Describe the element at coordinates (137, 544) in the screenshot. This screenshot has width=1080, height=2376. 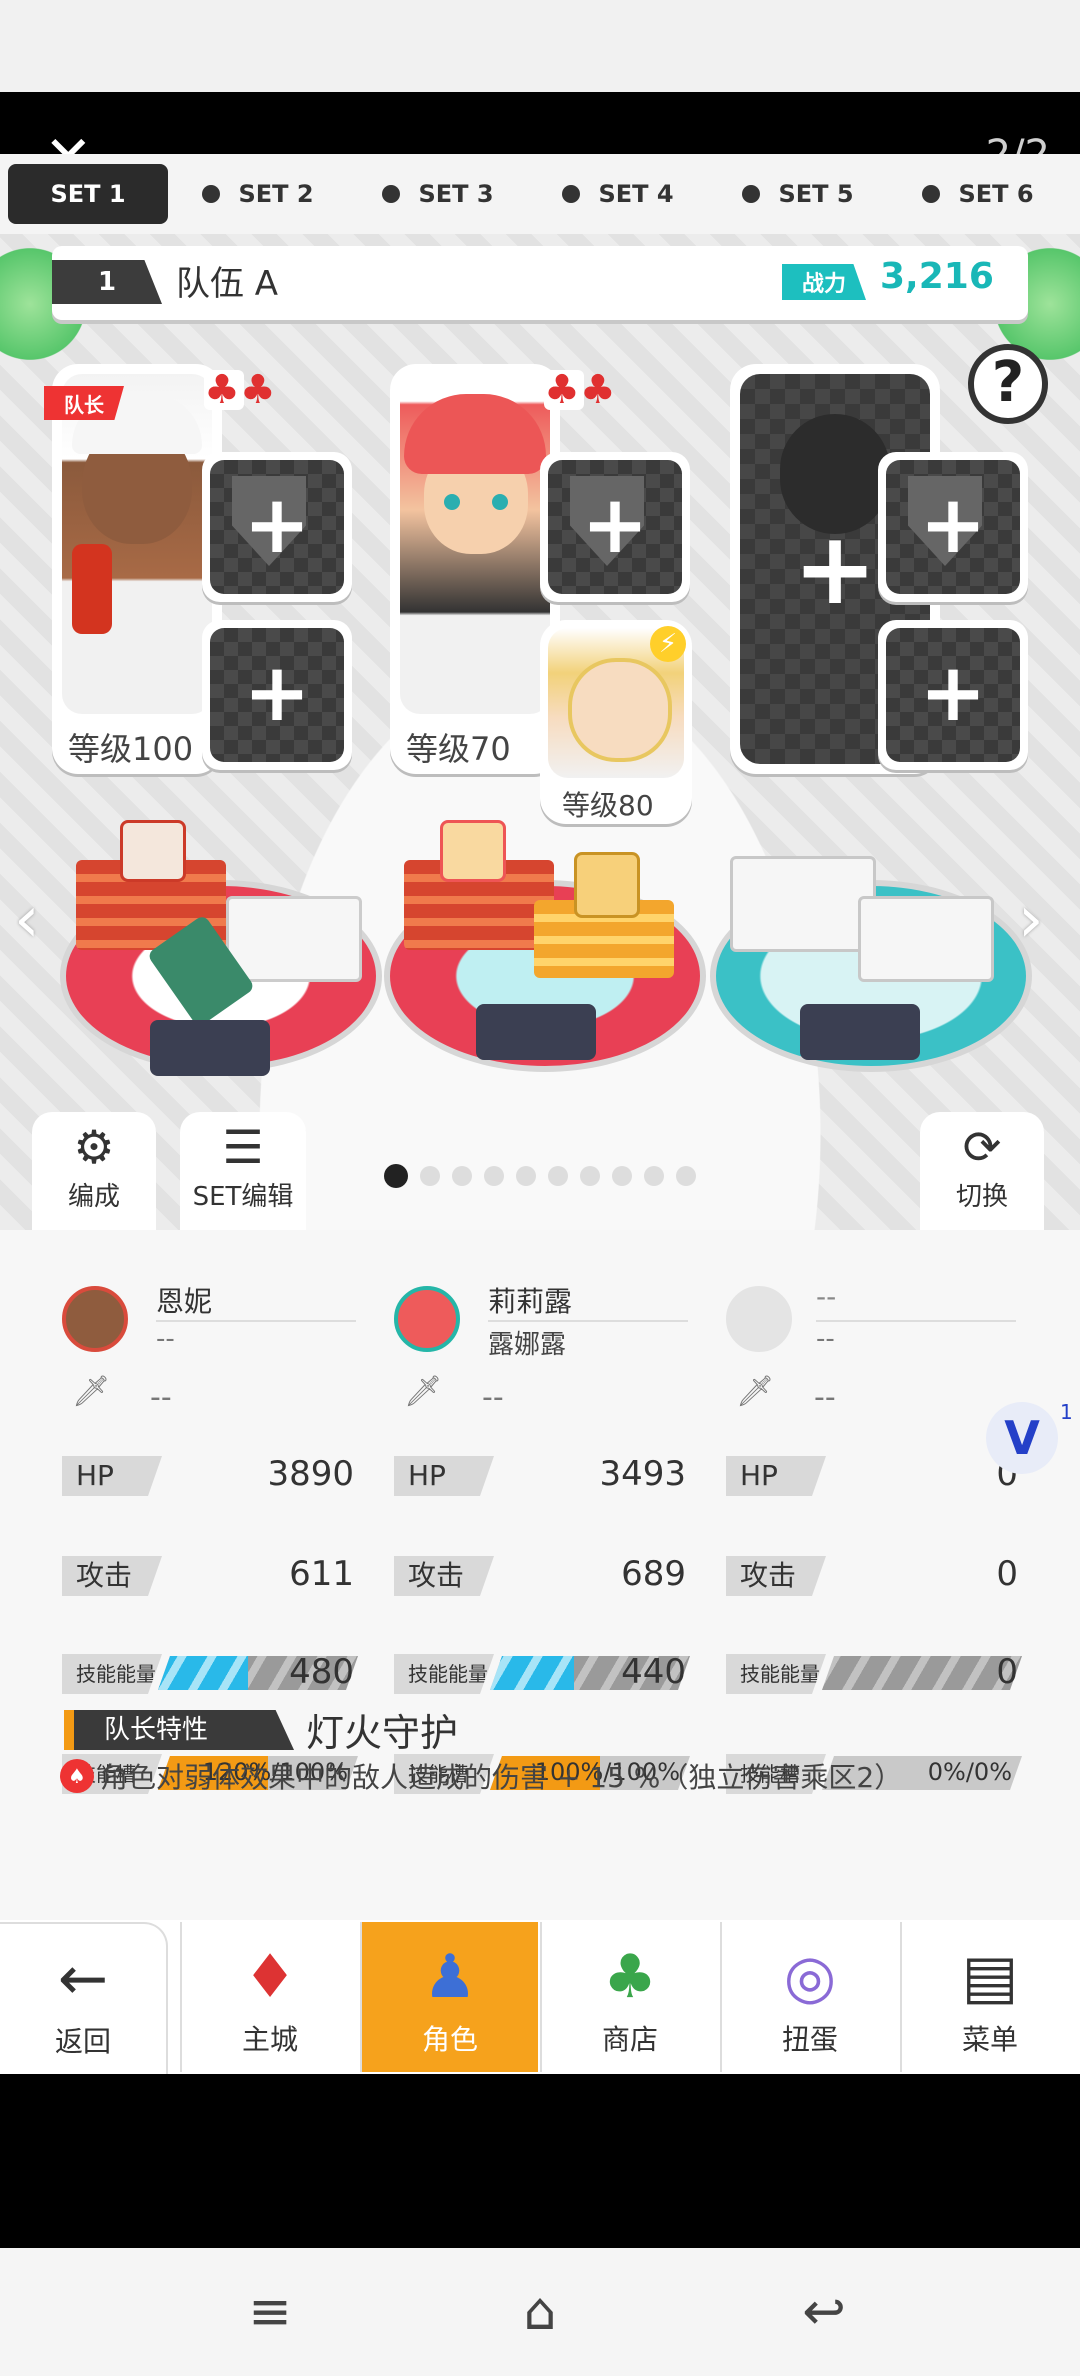
I see `character-portrait` at that location.